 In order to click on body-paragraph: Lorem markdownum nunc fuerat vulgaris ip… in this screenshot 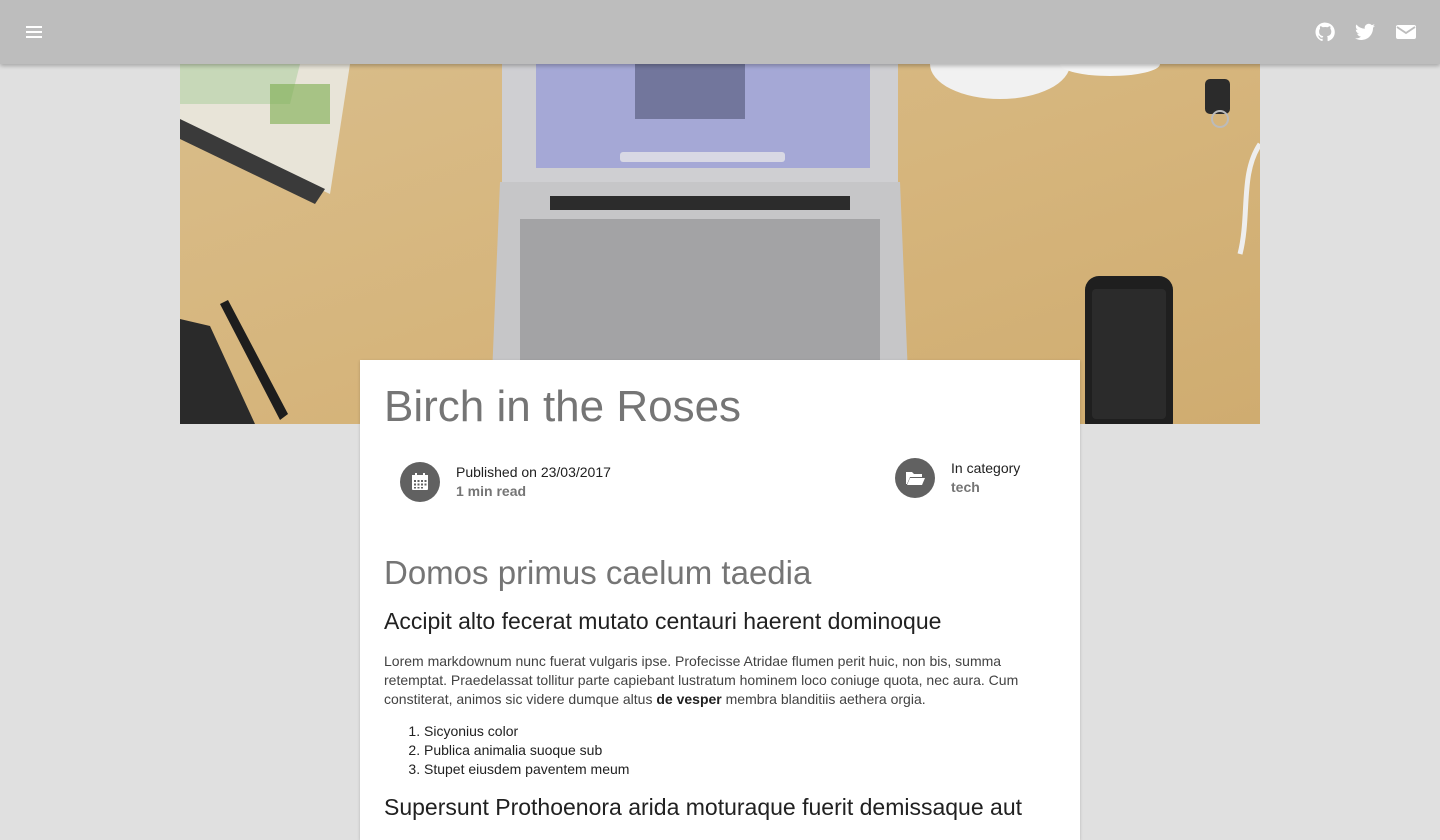, I will do `click(701, 680)`.